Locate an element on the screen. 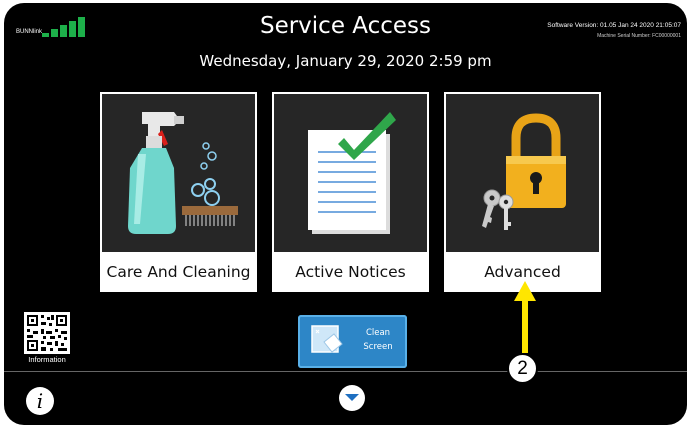 This screenshot has height=427, width=692. clean-screen-label-line2: Screen is located at coordinates (378, 347).